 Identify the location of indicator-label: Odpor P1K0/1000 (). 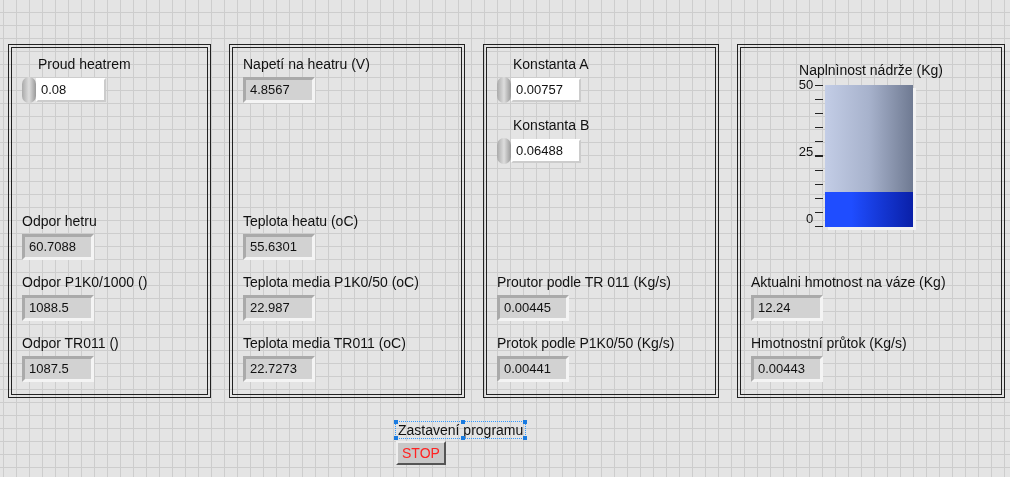
(85, 282).